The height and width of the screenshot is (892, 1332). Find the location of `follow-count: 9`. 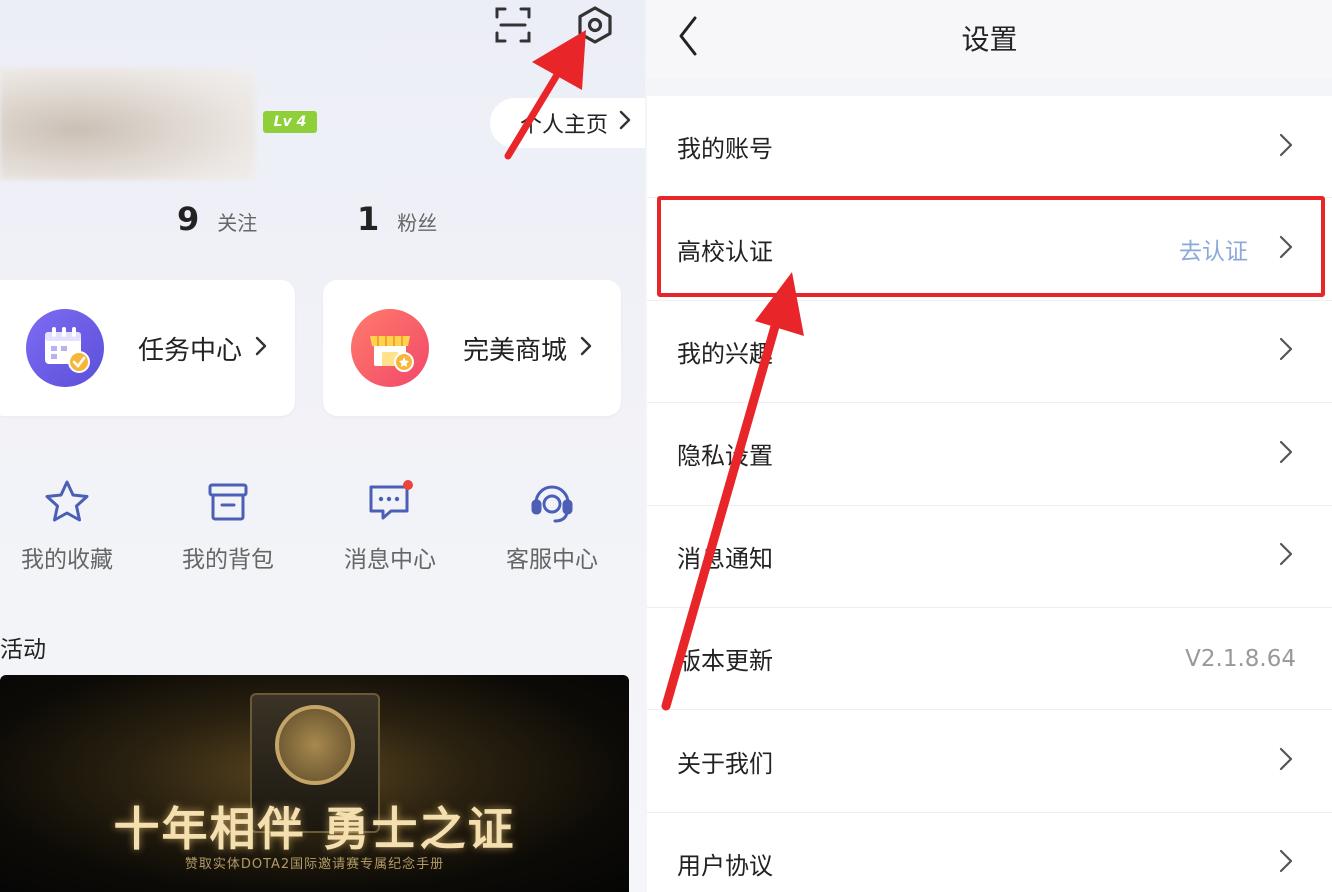

follow-count: 9 is located at coordinates (188, 219).